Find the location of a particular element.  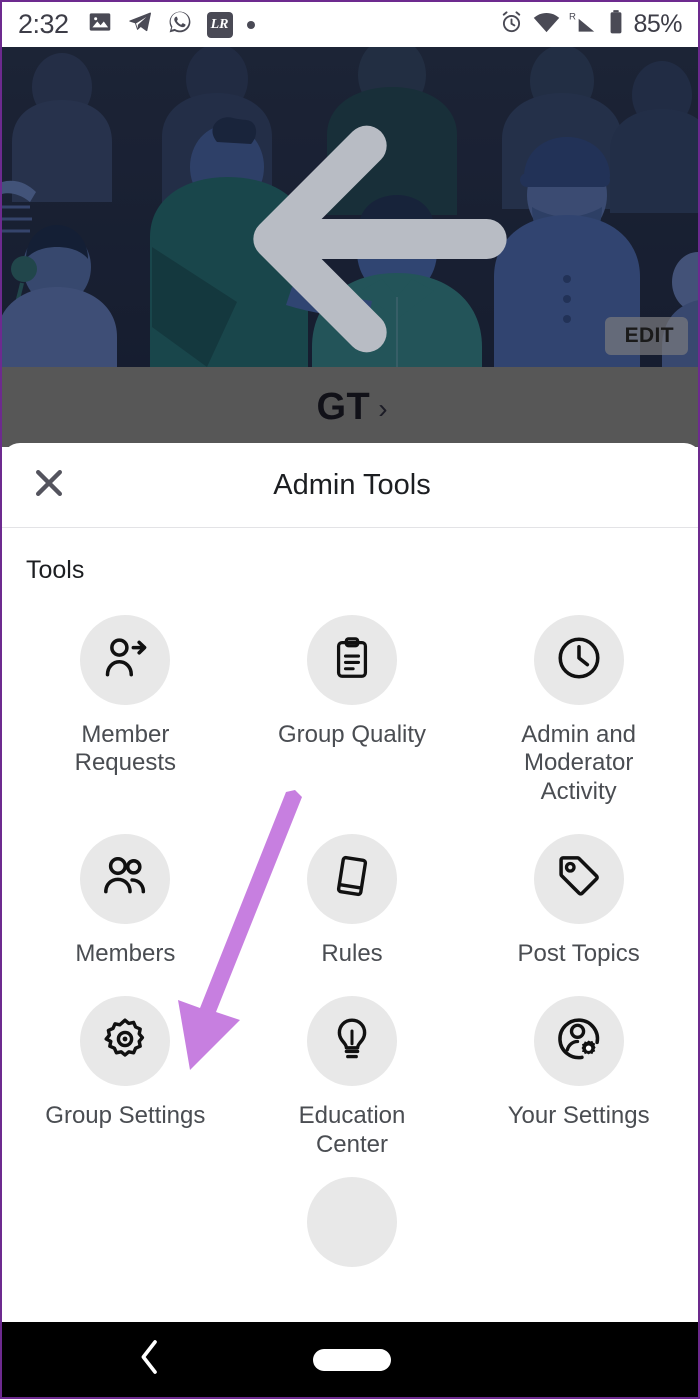

lightroom-icon: LR is located at coordinates (219, 24).